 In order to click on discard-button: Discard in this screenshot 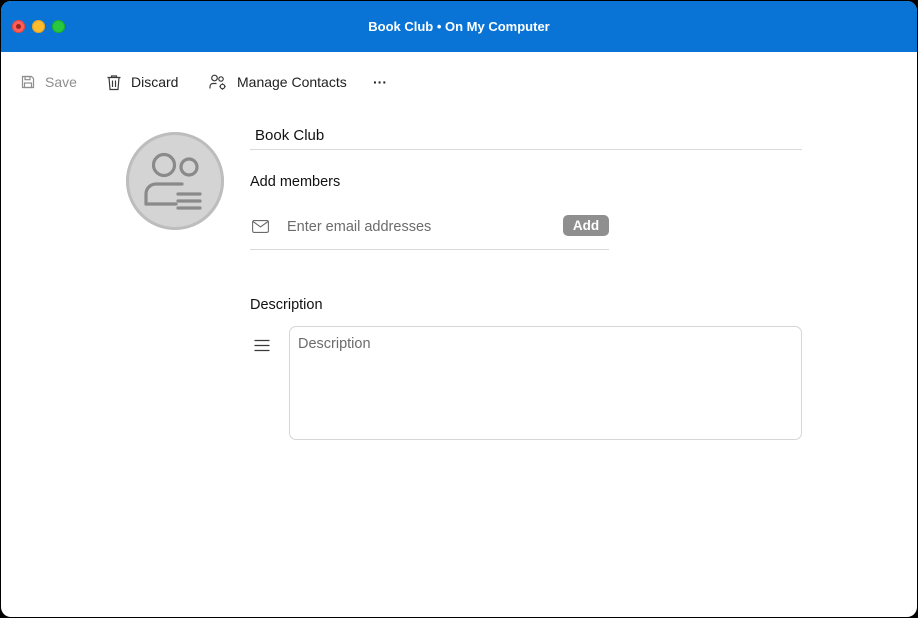, I will do `click(142, 82)`.